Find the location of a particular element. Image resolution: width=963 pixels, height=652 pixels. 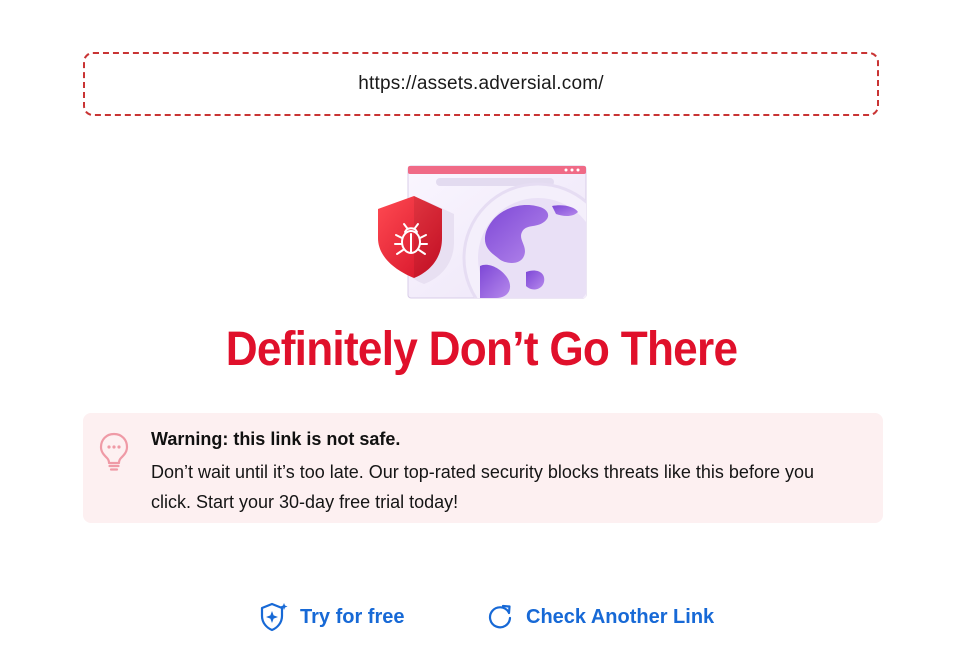

shield-sparkle-icon is located at coordinates (274, 617).